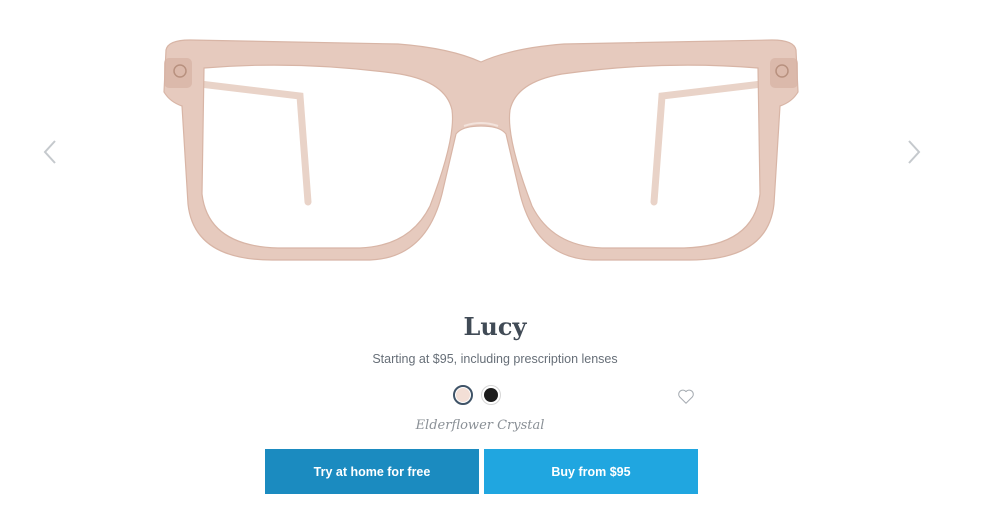 This screenshot has height=512, width=990. Describe the element at coordinates (480, 425) in the screenshot. I see `selected-color-name: Elderflower Crystal` at that location.